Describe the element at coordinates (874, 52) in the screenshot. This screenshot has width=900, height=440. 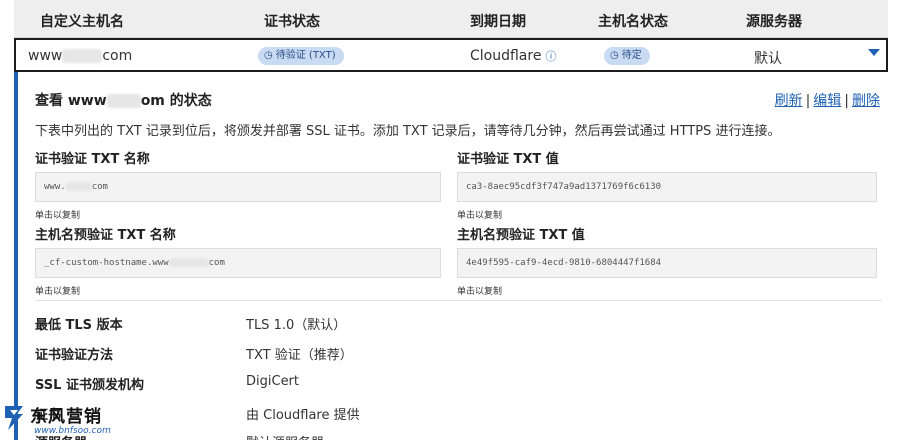
I see `chevron-down-icon` at that location.